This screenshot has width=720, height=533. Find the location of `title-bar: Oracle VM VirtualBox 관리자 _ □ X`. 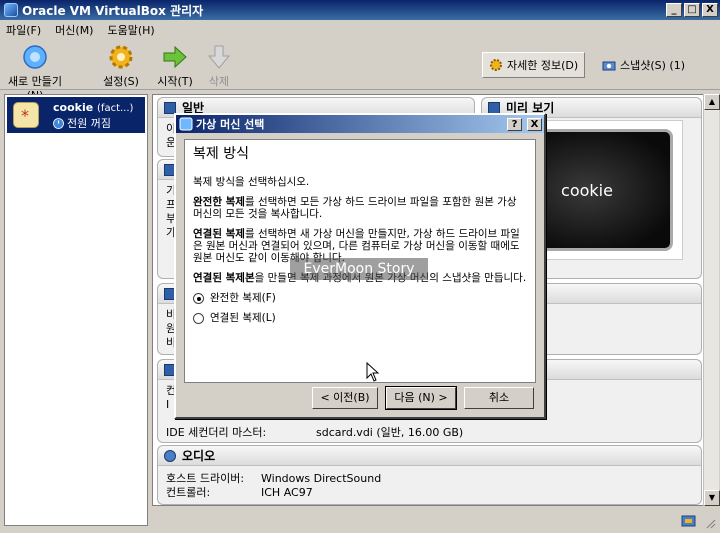

title-bar: Oracle VM VirtualBox 관리자 _ □ X is located at coordinates (360, 10).